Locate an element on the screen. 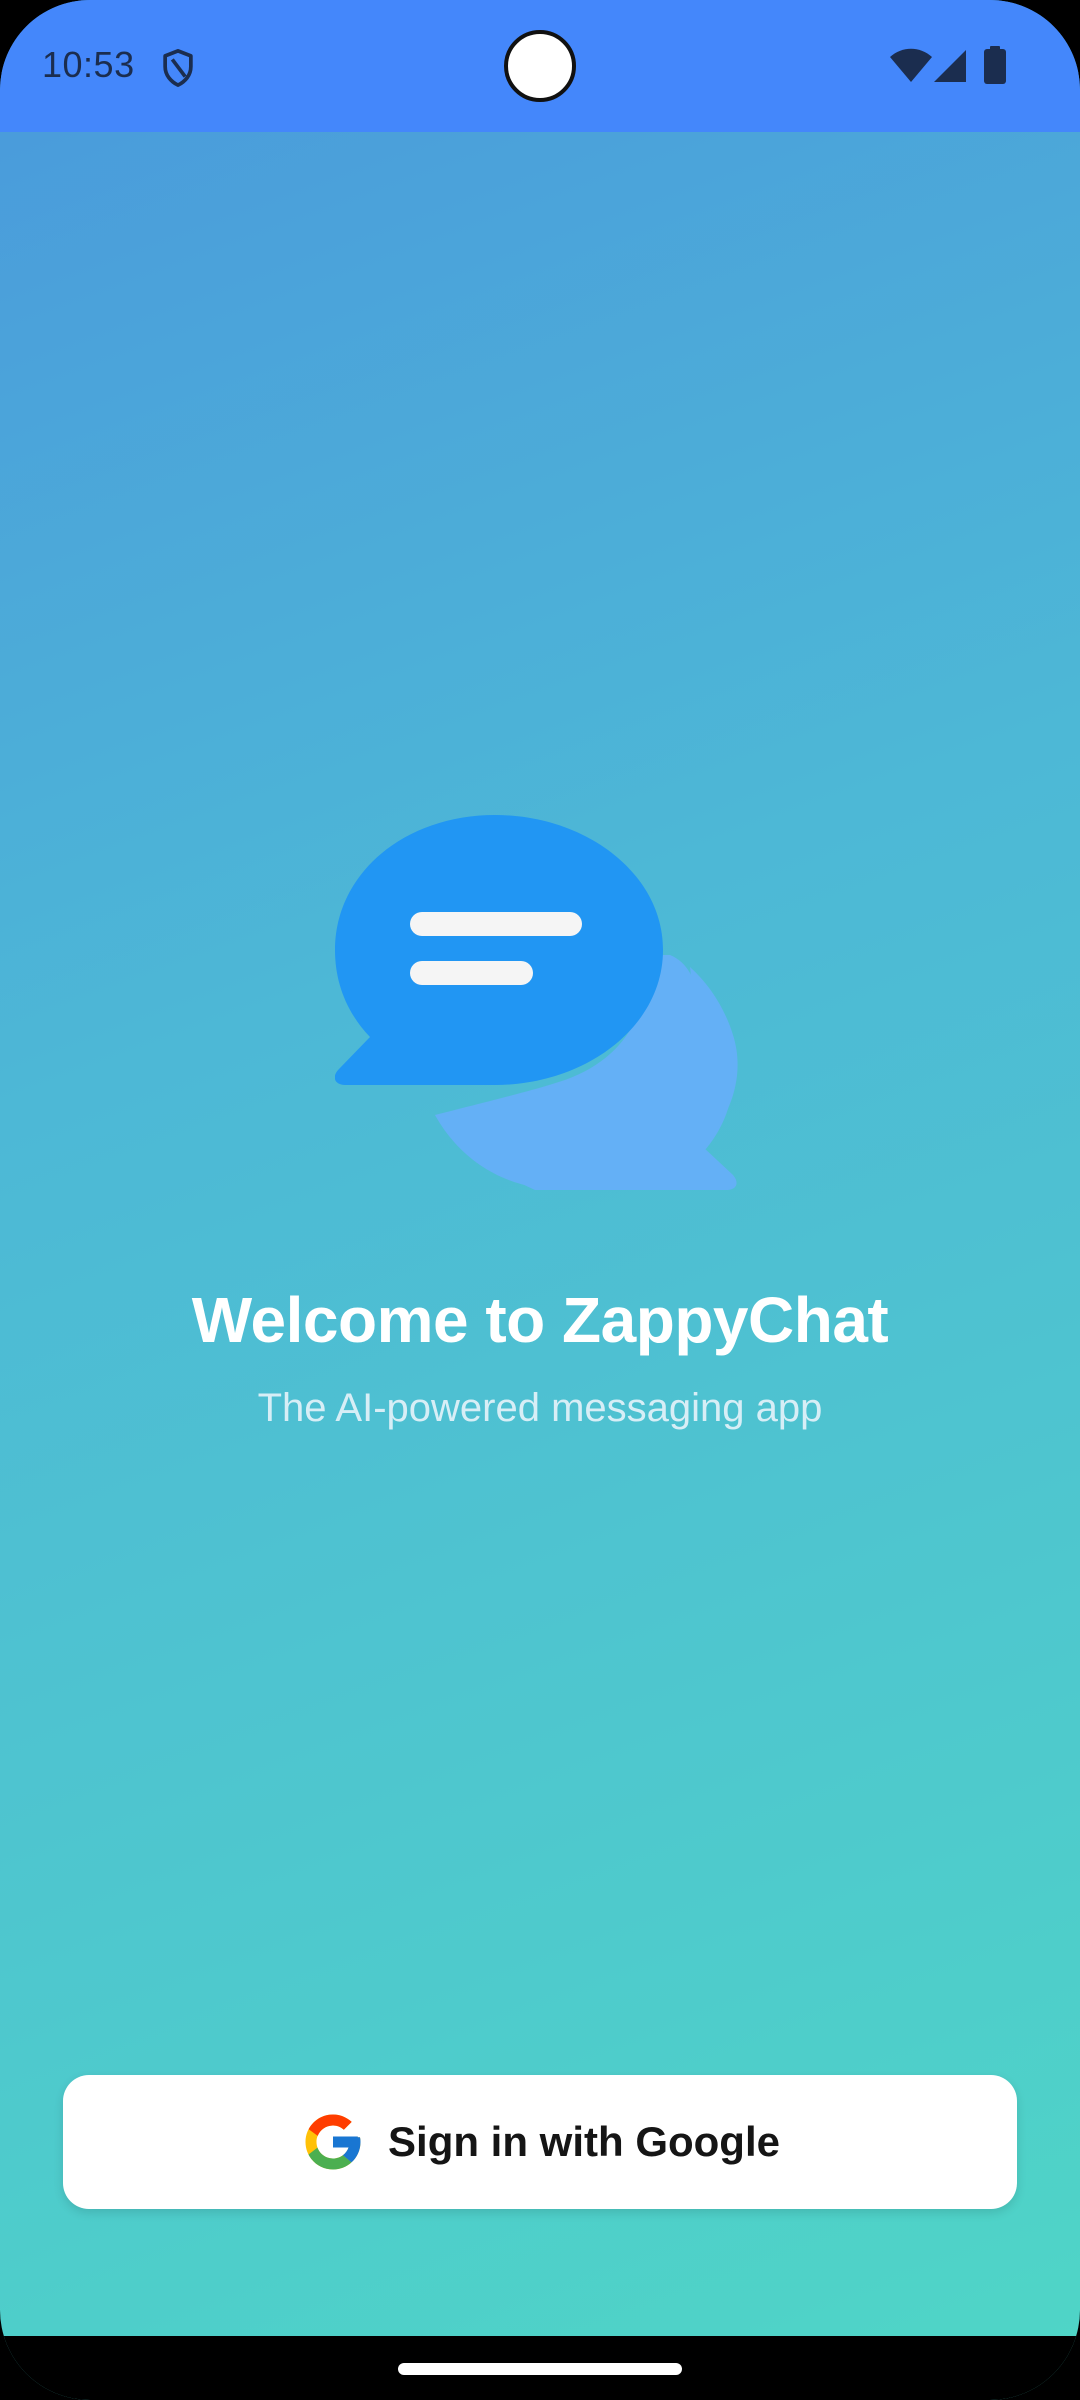 The image size is (1080, 2400). chat-bubbles-icon is located at coordinates (536, 1002).